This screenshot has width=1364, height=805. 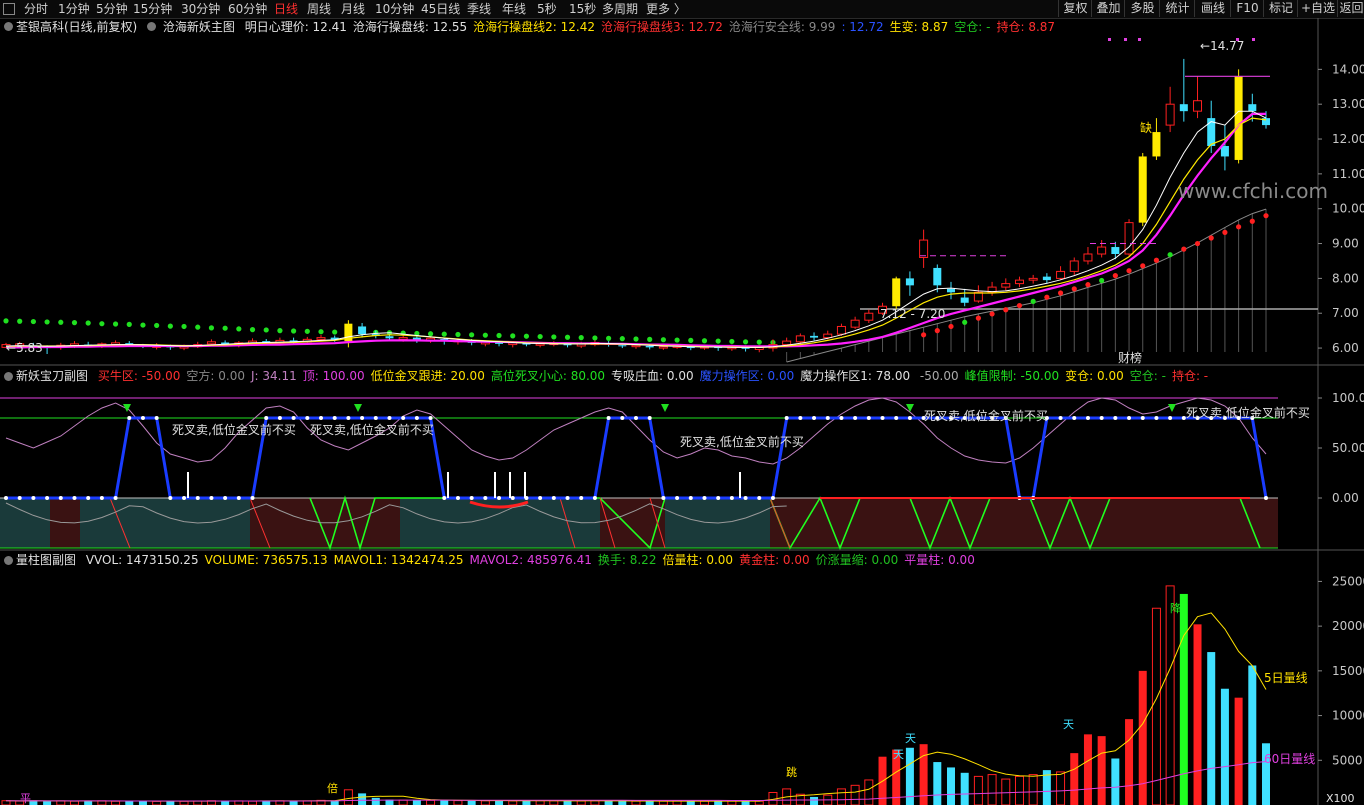 I want to click on value-label: 持仓:, so click(x=1010, y=27).